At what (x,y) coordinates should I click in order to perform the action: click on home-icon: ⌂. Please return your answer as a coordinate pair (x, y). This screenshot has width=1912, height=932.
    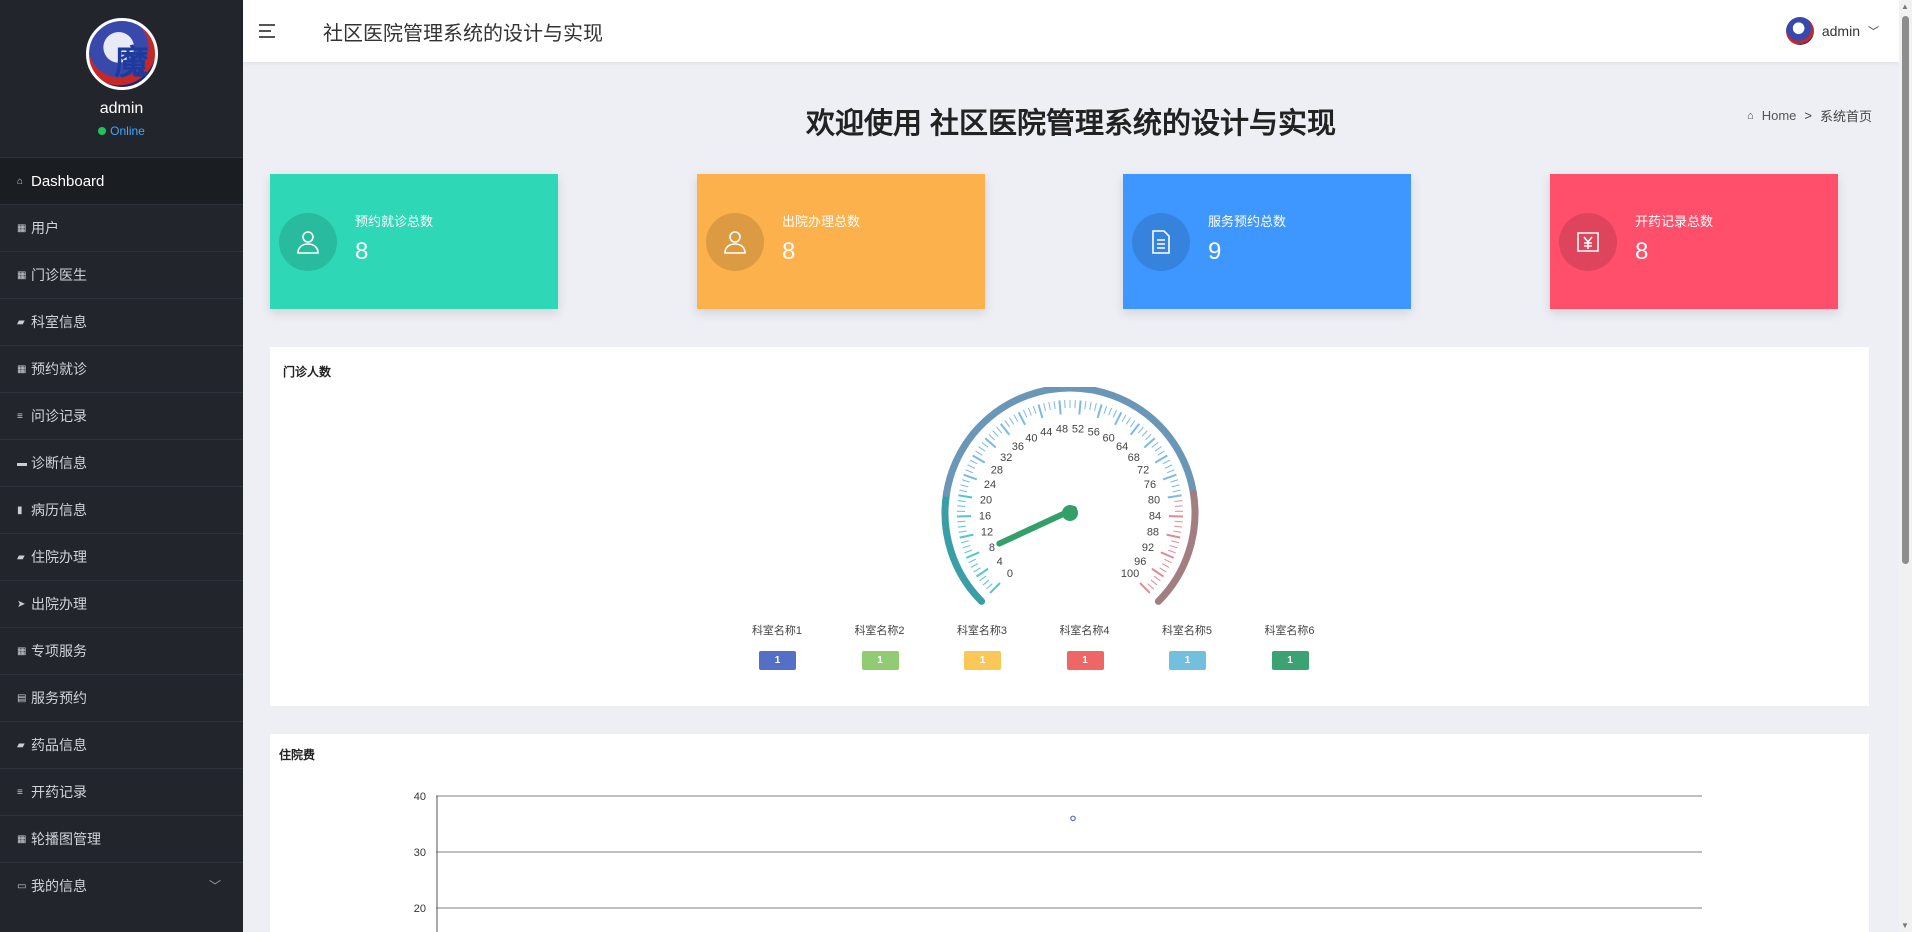
    Looking at the image, I should click on (20, 181).